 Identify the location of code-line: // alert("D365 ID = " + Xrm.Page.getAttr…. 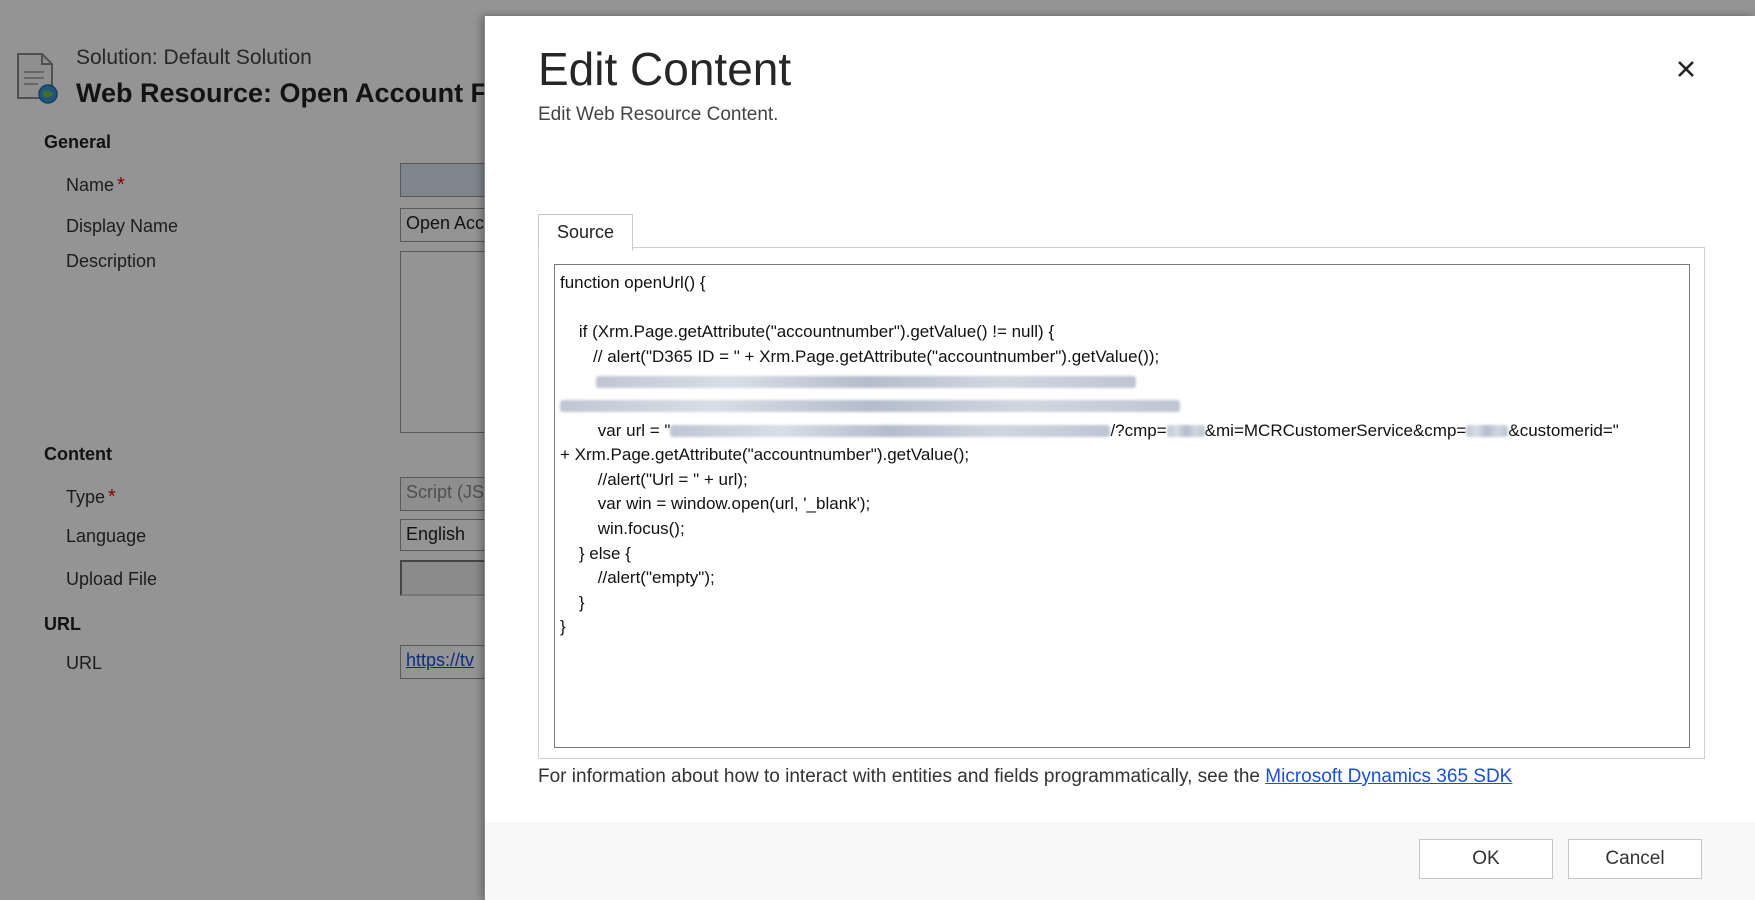
(860, 356).